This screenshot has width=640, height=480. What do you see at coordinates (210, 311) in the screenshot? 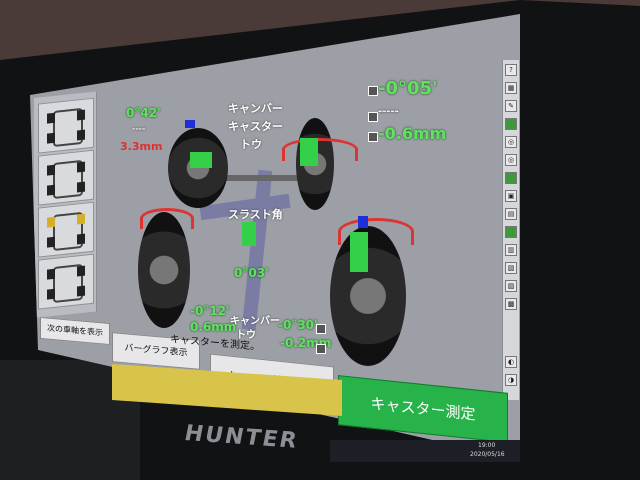
I see `rear-left-camber-value: -0°12'` at bounding box center [210, 311].